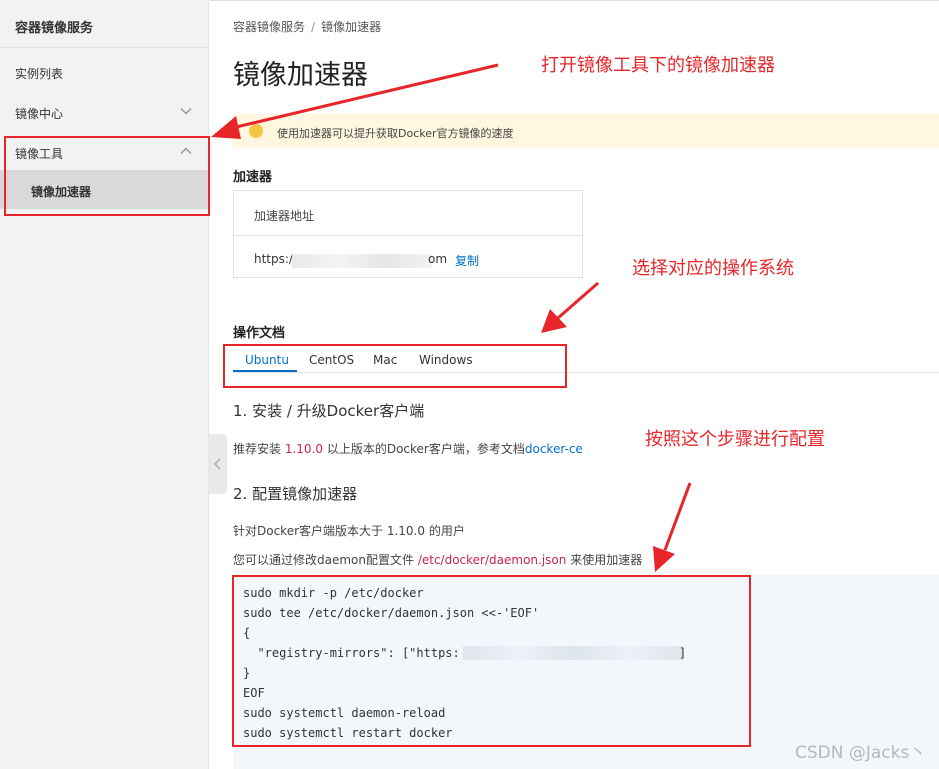 The width and height of the screenshot is (939, 769). Describe the element at coordinates (438, 259) in the screenshot. I see `accelerator-url-suffix: om` at that location.